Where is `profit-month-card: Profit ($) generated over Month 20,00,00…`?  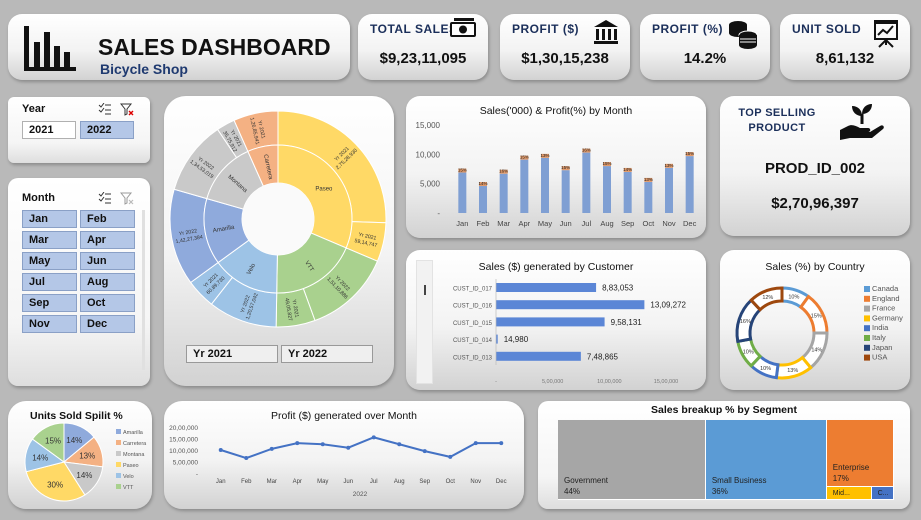 profit-month-card: Profit ($) generated over Month 20,00,00… is located at coordinates (344, 455).